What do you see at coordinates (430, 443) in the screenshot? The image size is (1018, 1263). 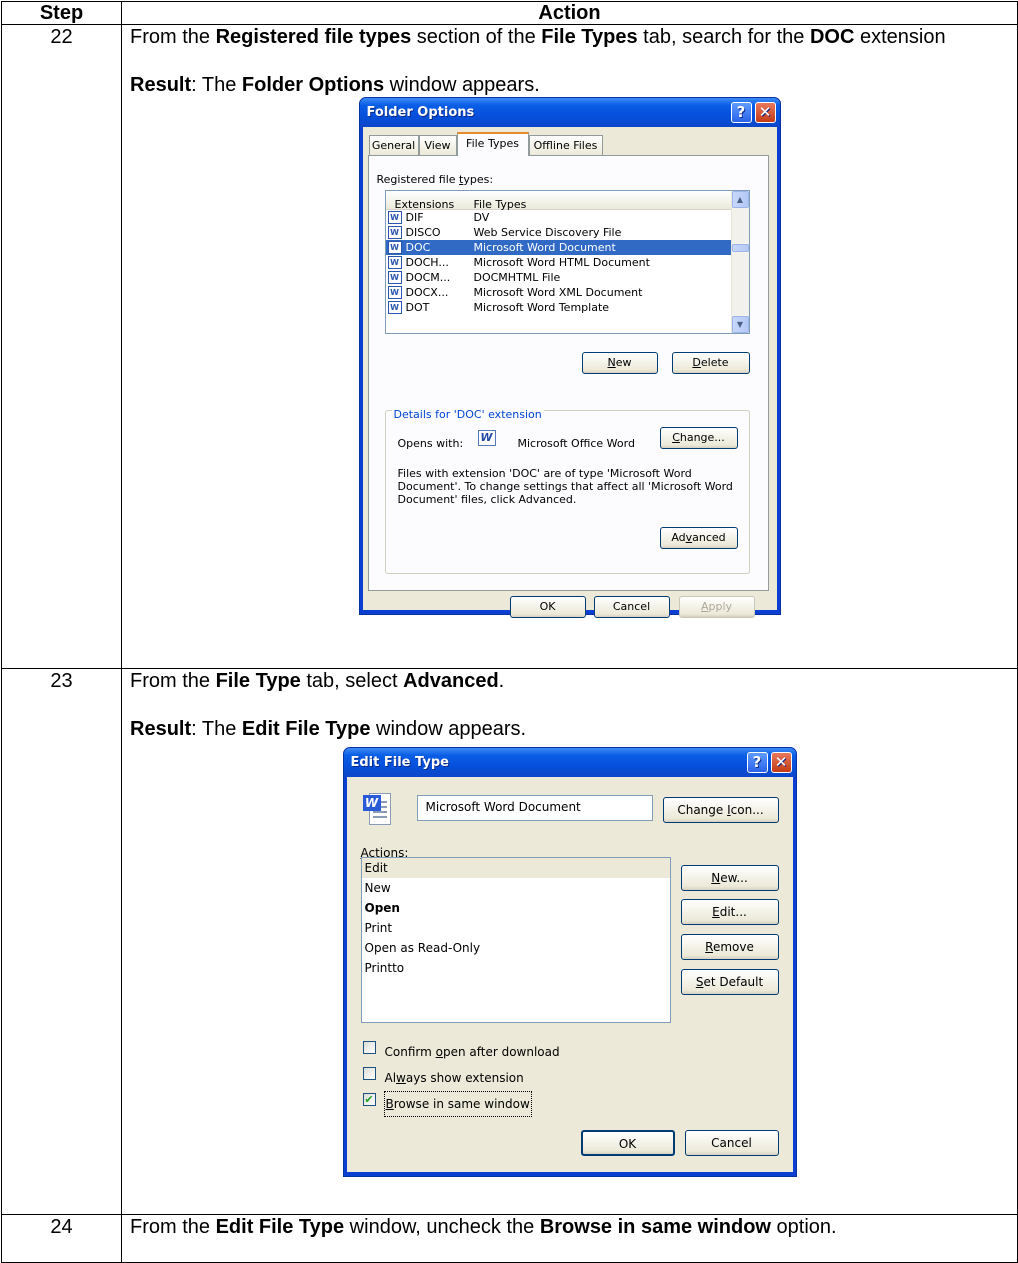 I see `opens-with-label: Opens with:` at bounding box center [430, 443].